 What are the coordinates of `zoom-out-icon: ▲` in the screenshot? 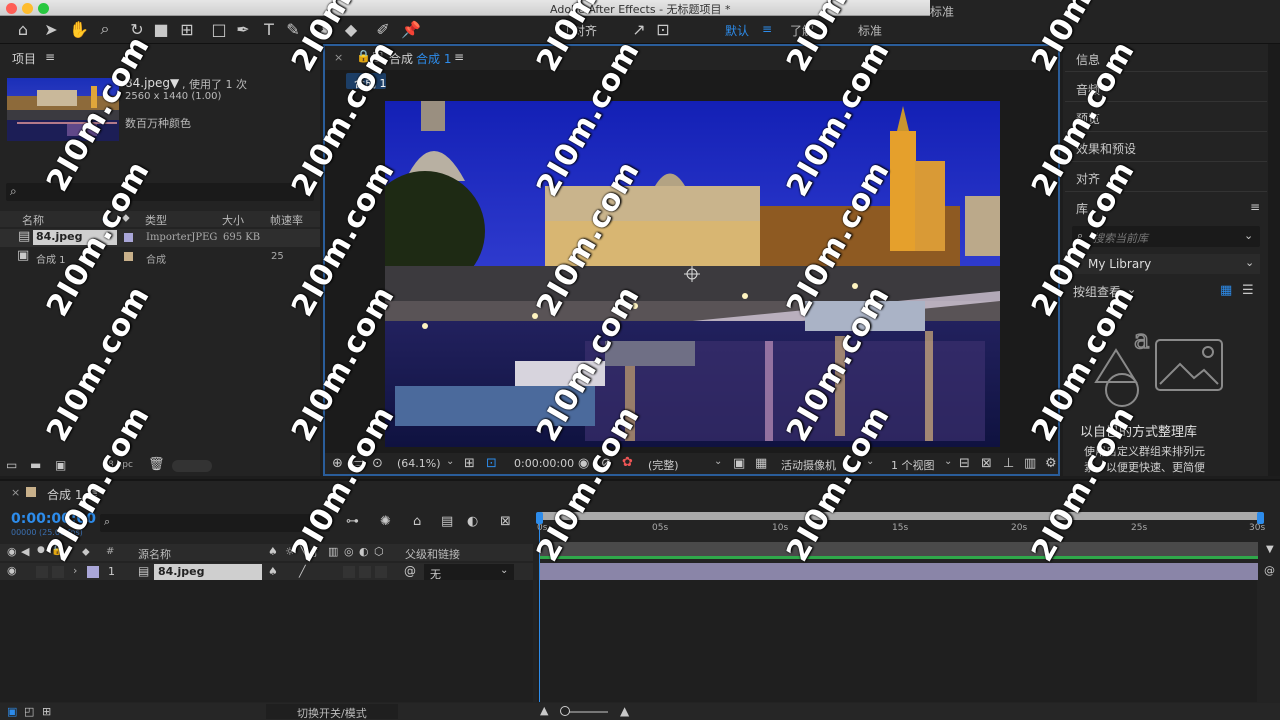 It's located at (544, 710).